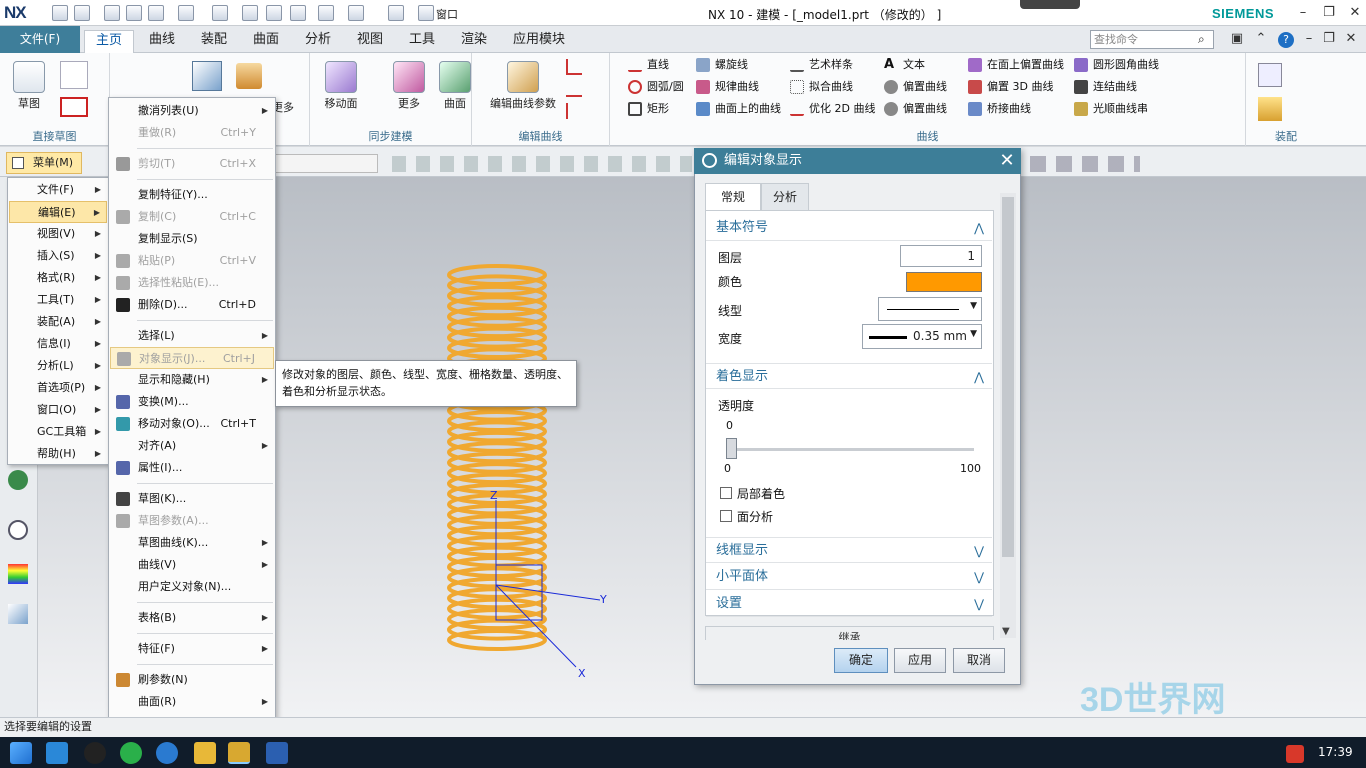 The width and height of the screenshot is (1366, 768). Describe the element at coordinates (192, 305) in the screenshot. I see `edit-menu-item: 删除(D)... Ctrl+D` at that location.